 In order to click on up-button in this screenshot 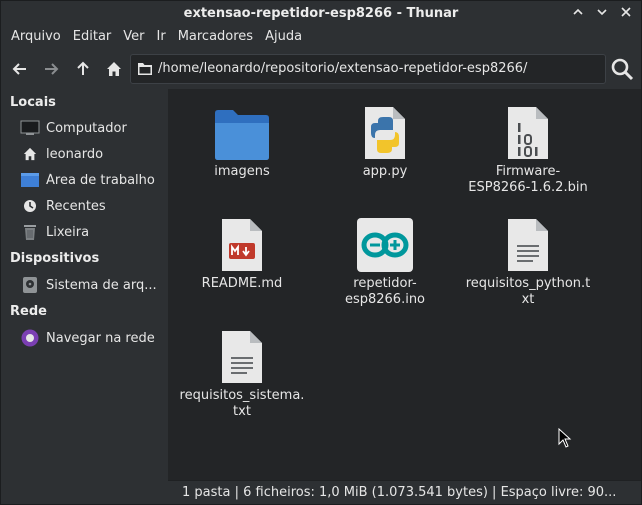, I will do `click(83, 69)`.